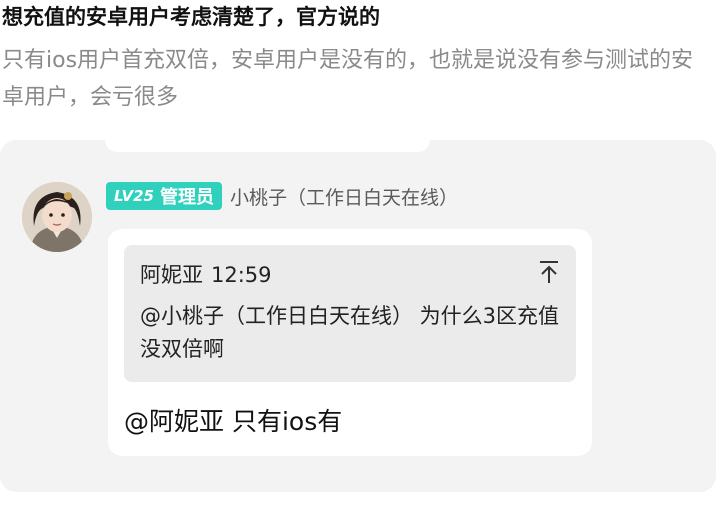 This screenshot has width=720, height=506. Describe the element at coordinates (344, 196) in the screenshot. I see `author-name: 小桃子（工作日白天在线）` at that location.